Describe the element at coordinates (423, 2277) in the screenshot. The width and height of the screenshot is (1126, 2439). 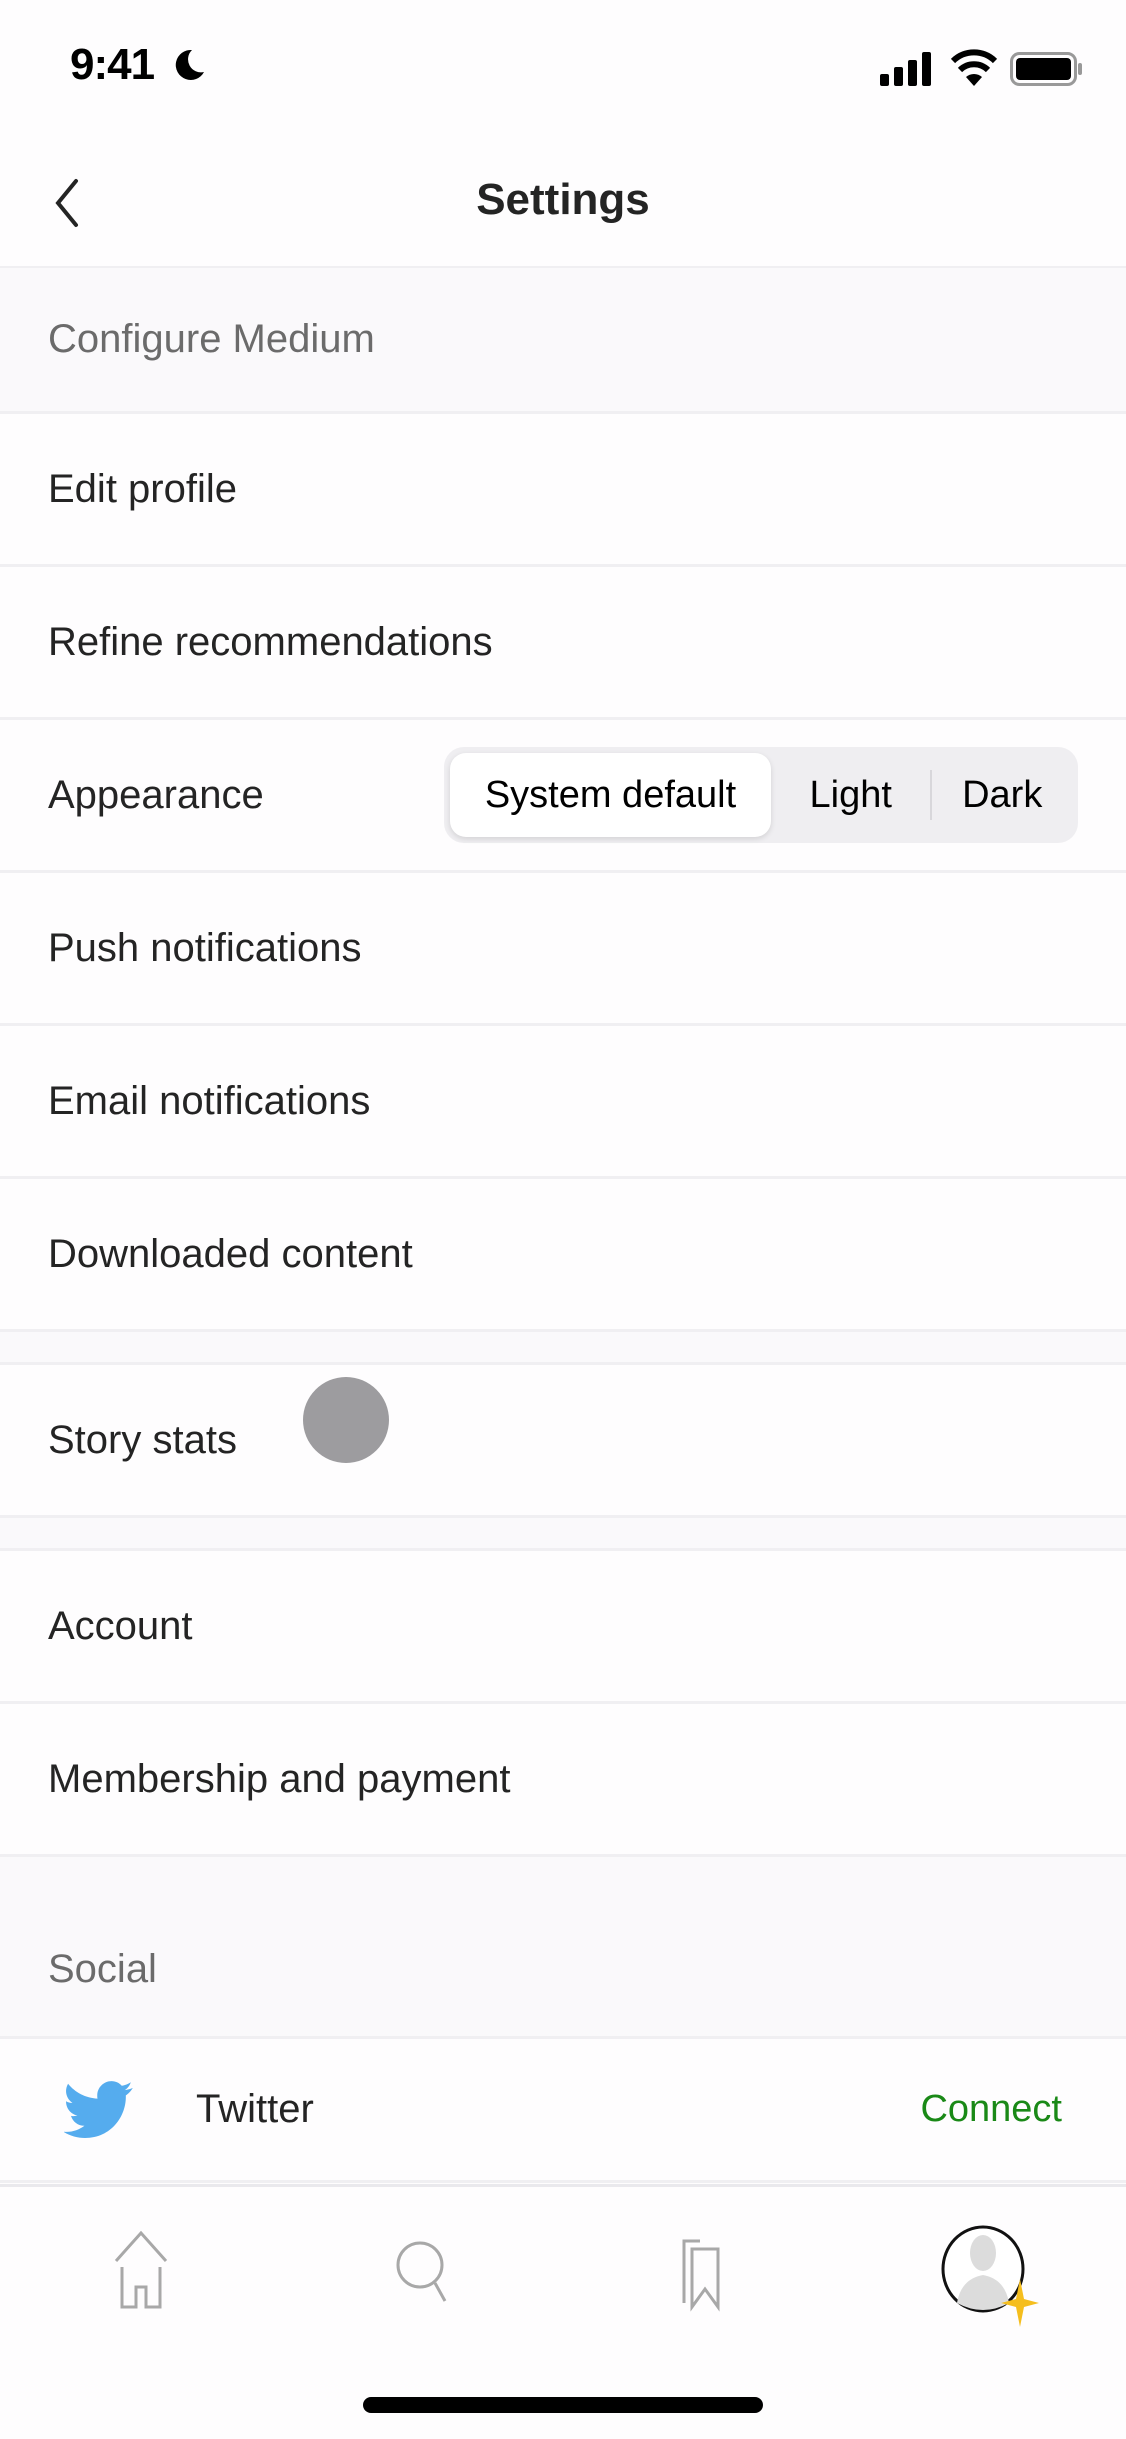
I see `search-icon` at that location.